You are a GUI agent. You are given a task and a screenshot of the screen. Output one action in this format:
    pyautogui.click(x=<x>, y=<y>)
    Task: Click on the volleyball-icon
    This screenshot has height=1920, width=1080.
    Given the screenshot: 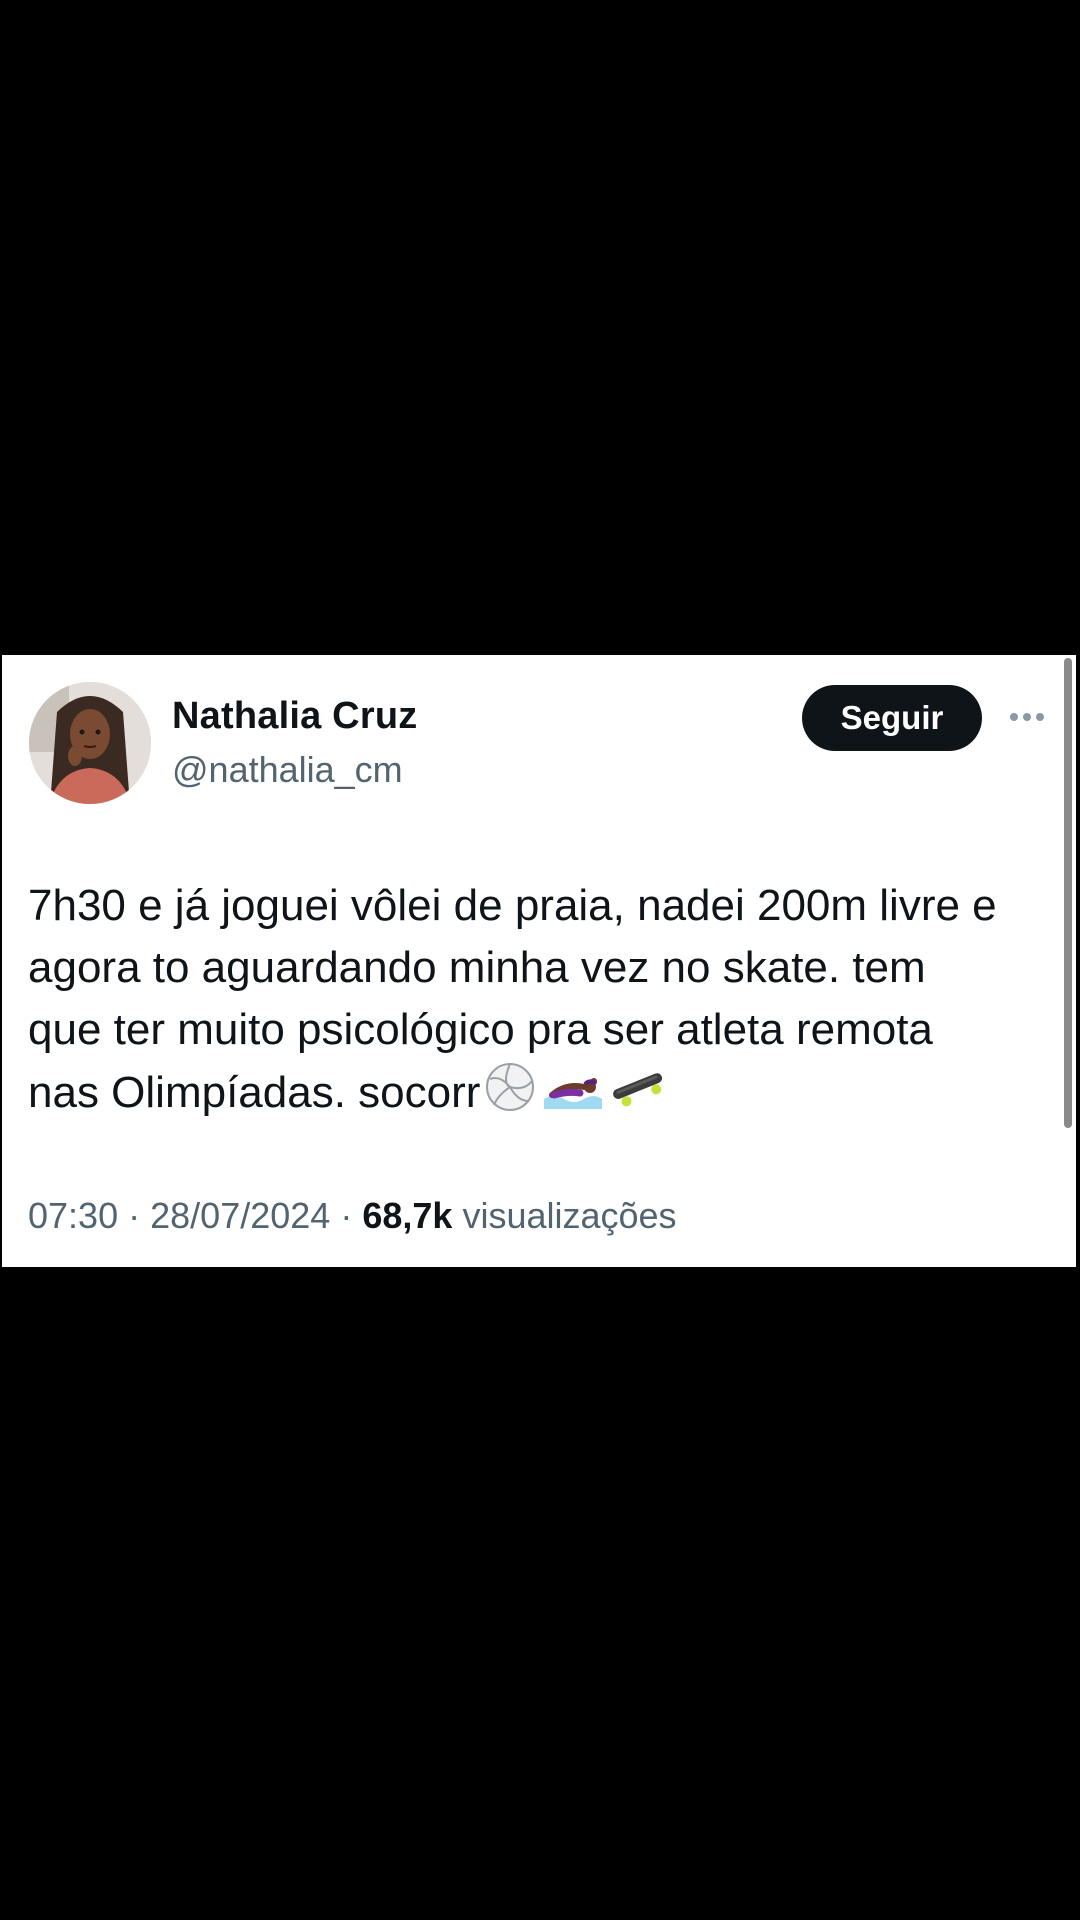 What is the action you would take?
    pyautogui.click(x=510, y=1095)
    